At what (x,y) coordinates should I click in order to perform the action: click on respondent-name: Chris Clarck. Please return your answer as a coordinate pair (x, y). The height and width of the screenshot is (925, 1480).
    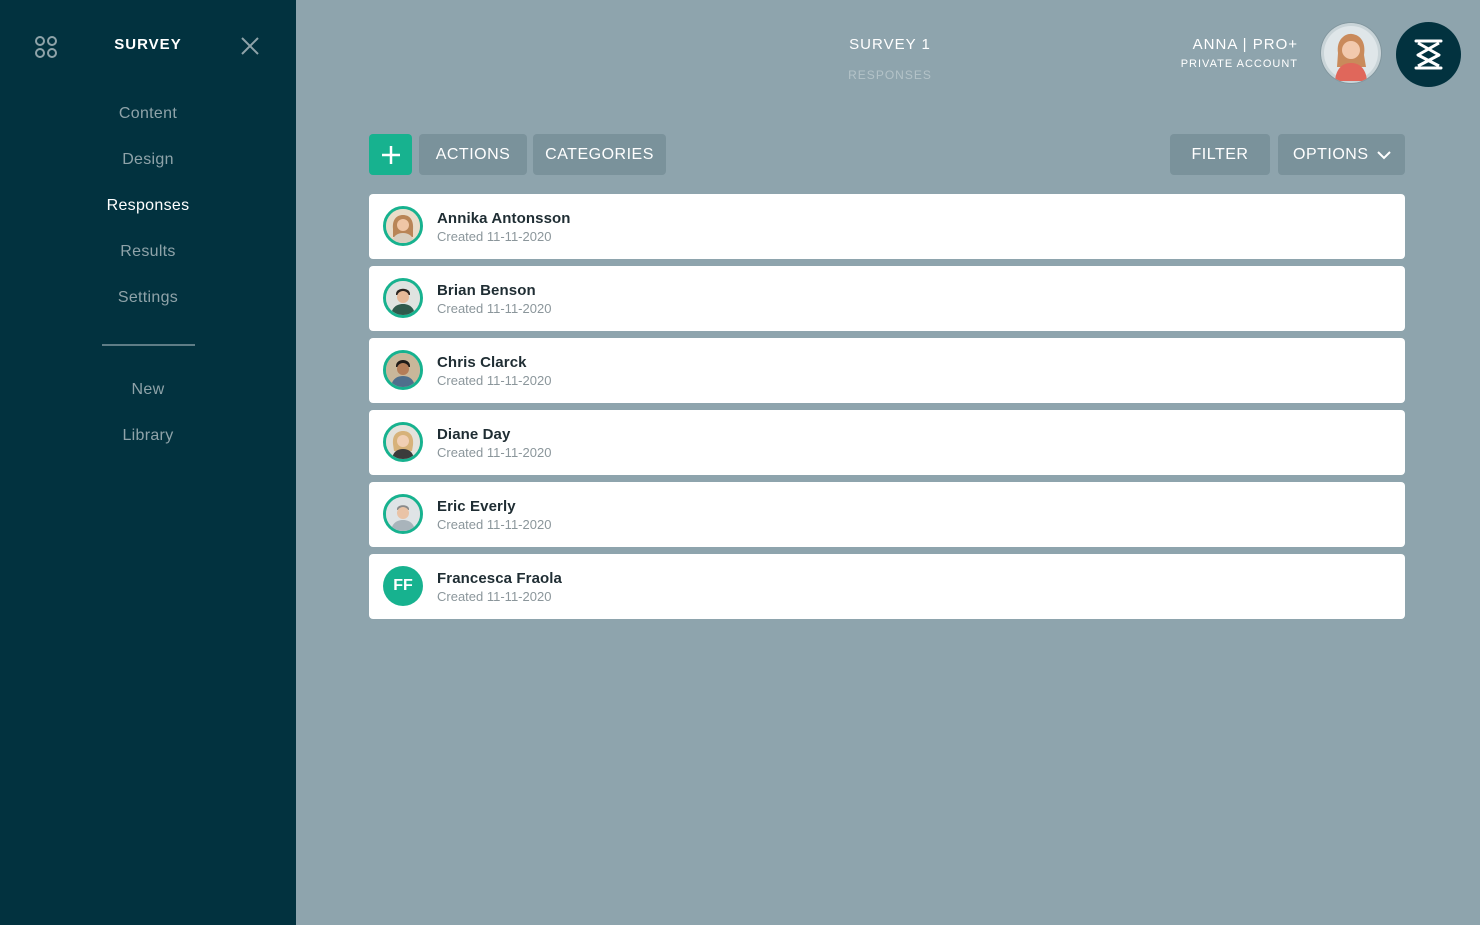
    Looking at the image, I should click on (482, 362).